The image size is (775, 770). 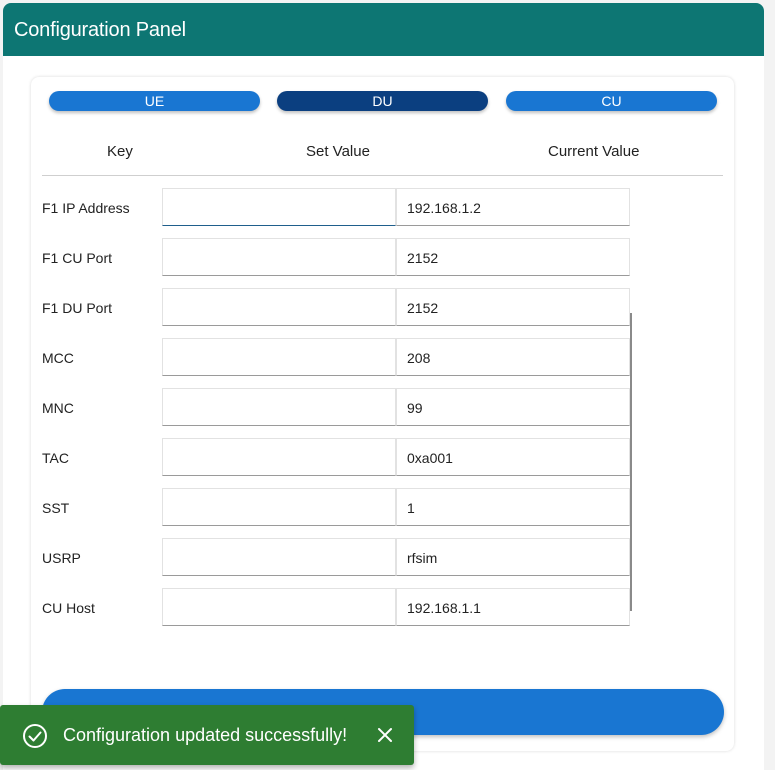 What do you see at coordinates (279, 557) in the screenshot?
I see `set-value-input-usrp` at bounding box center [279, 557].